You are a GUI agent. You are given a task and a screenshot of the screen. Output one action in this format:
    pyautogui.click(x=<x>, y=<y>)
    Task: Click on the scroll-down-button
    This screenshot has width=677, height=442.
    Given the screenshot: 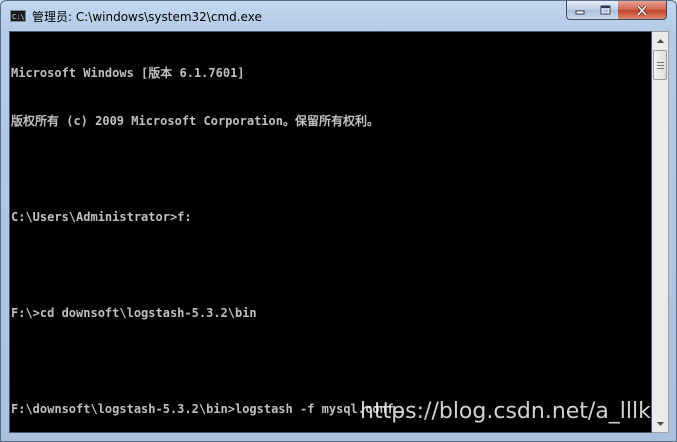 What is the action you would take?
    pyautogui.click(x=660, y=423)
    